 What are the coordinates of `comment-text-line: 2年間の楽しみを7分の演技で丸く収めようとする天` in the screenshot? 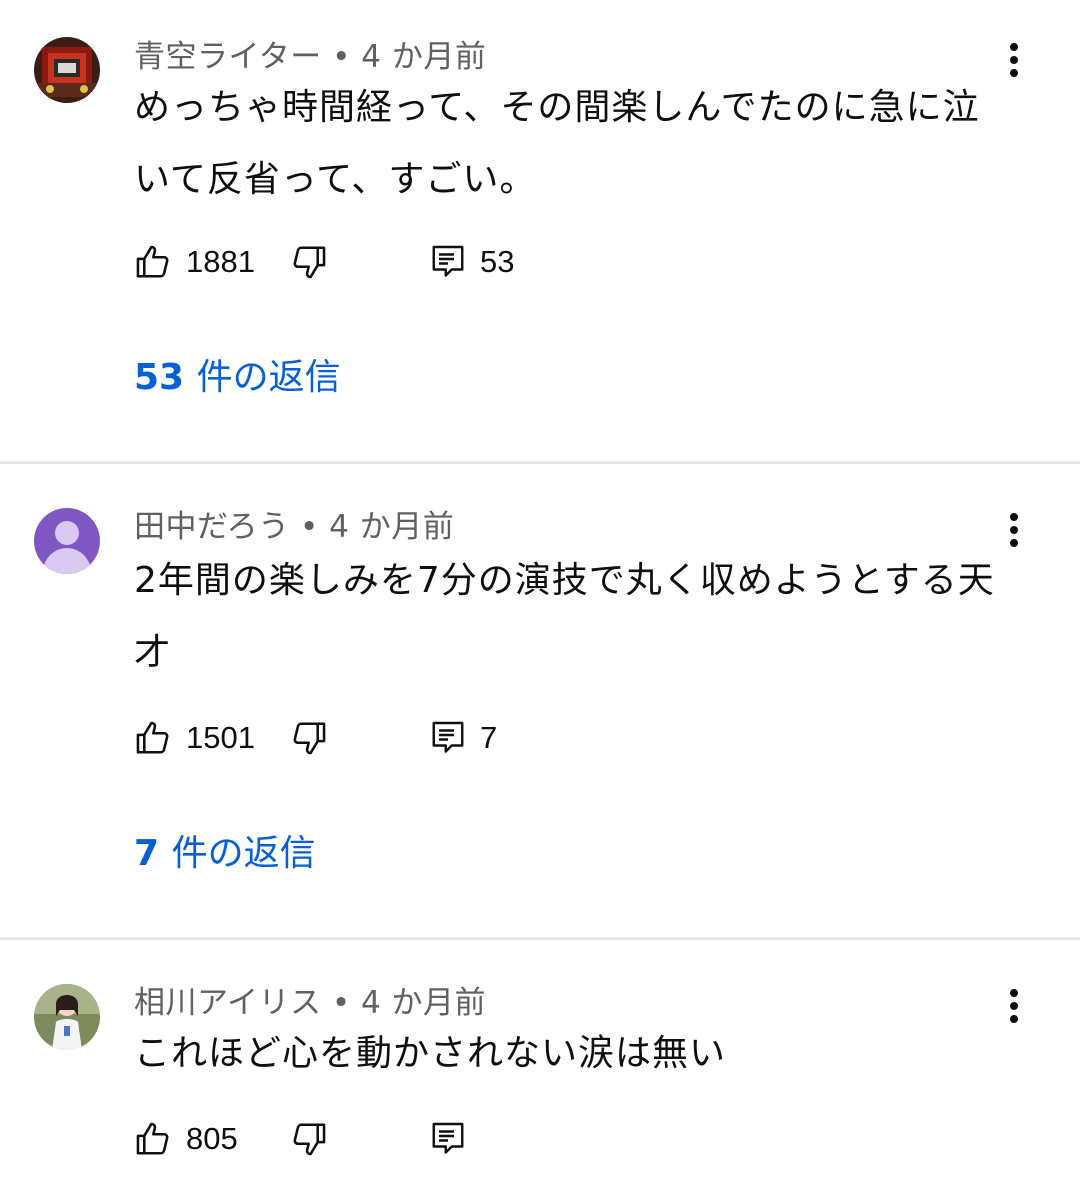 It's located at (564, 580).